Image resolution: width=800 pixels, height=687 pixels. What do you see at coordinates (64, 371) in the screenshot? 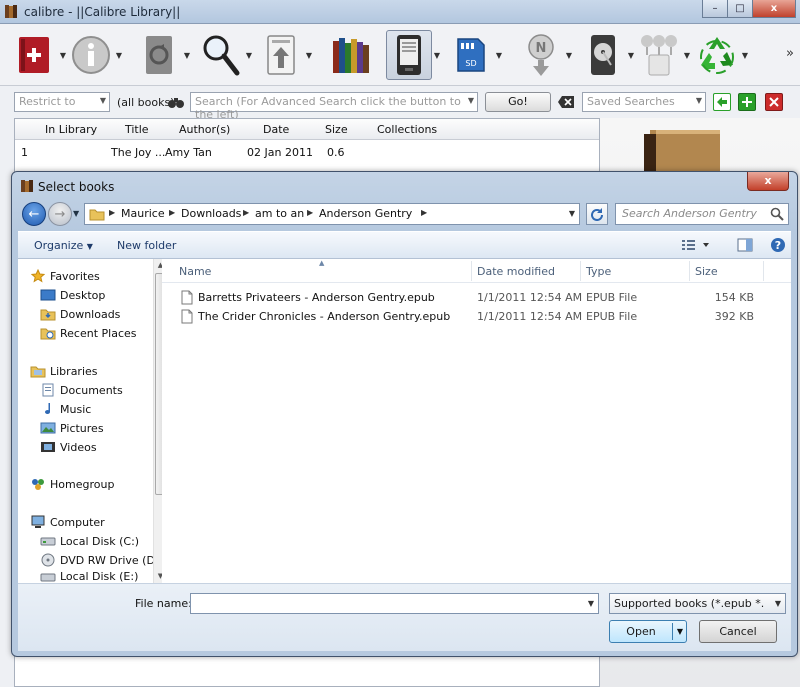
I see `nav-libraries: Libraries` at bounding box center [64, 371].